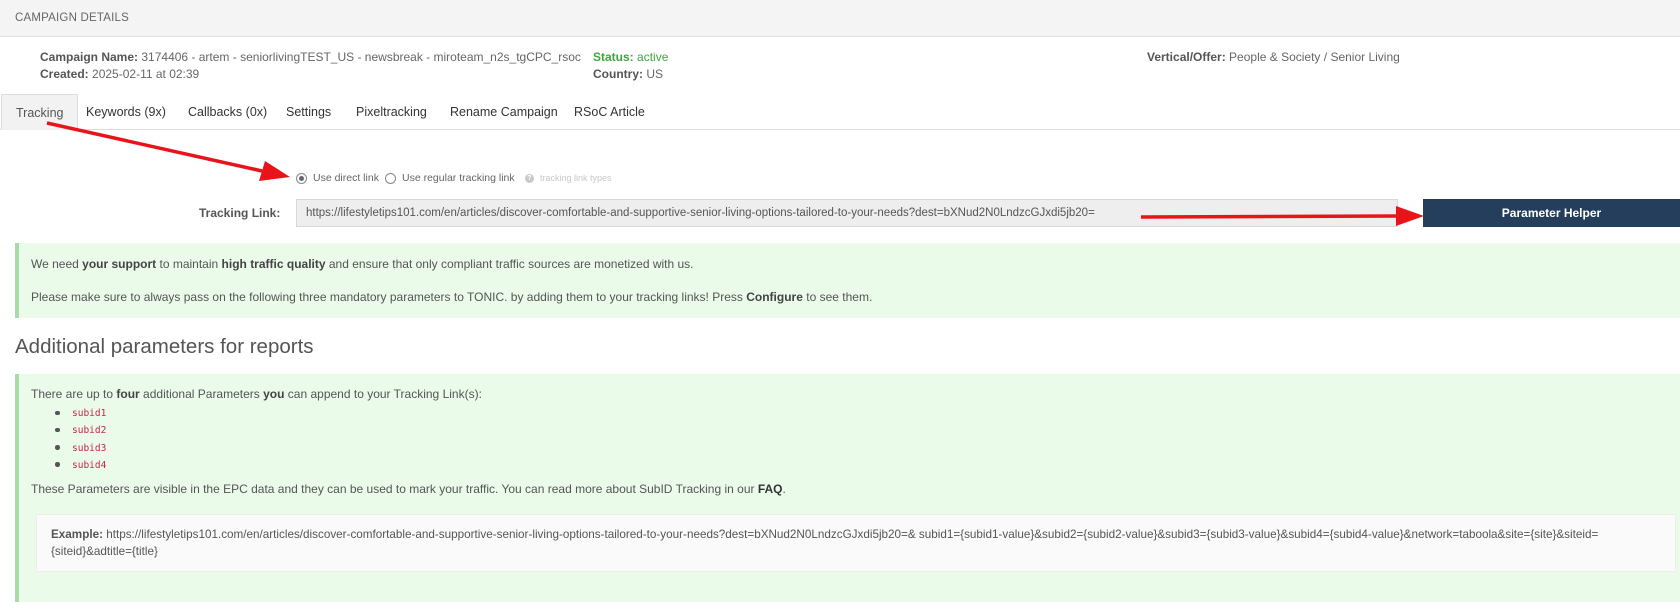  Describe the element at coordinates (308, 112) in the screenshot. I see `tab-settings: Settings` at that location.